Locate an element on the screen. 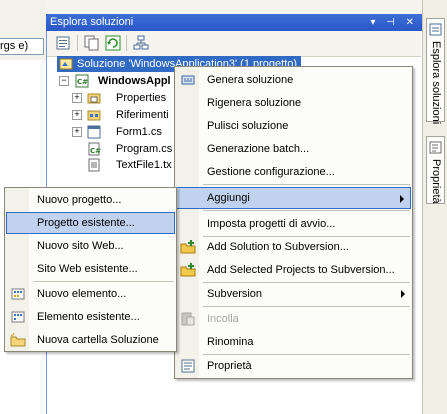 This screenshot has width=447, height=414. properties-tab-icon is located at coordinates (436, 149).